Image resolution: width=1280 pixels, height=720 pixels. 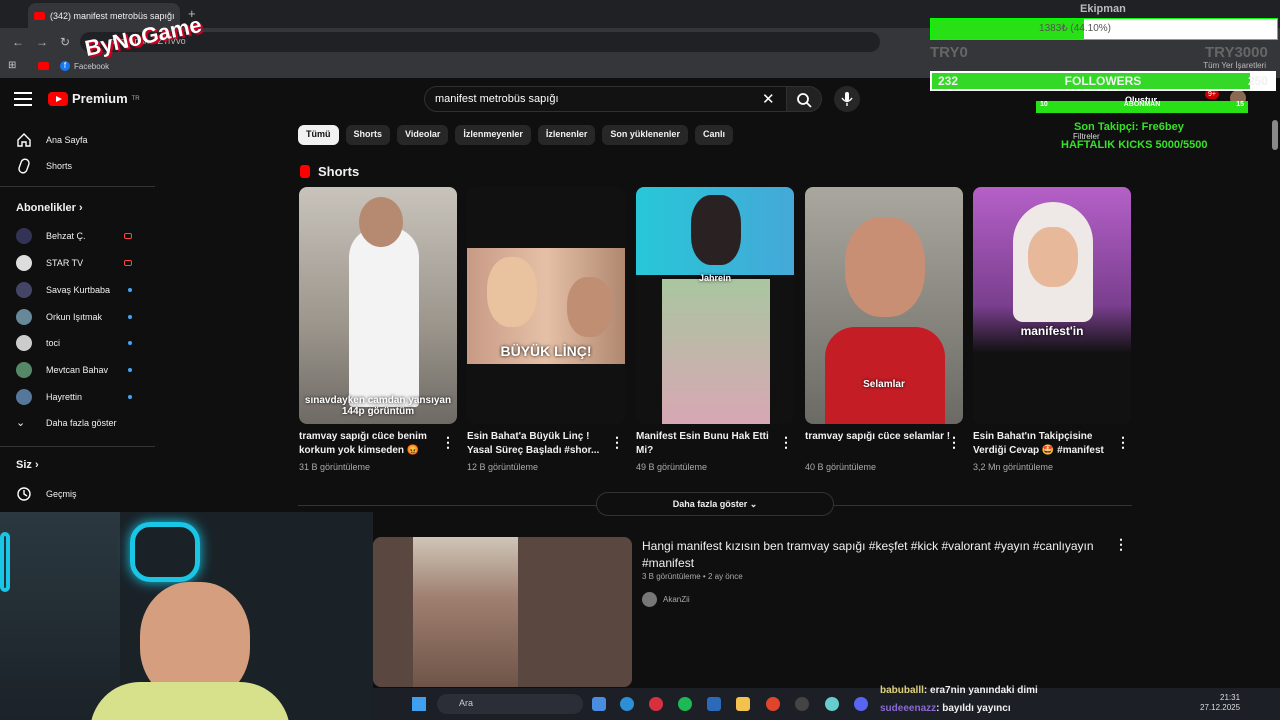 What do you see at coordinates (599, 704) in the screenshot?
I see `copilot-icon` at bounding box center [599, 704].